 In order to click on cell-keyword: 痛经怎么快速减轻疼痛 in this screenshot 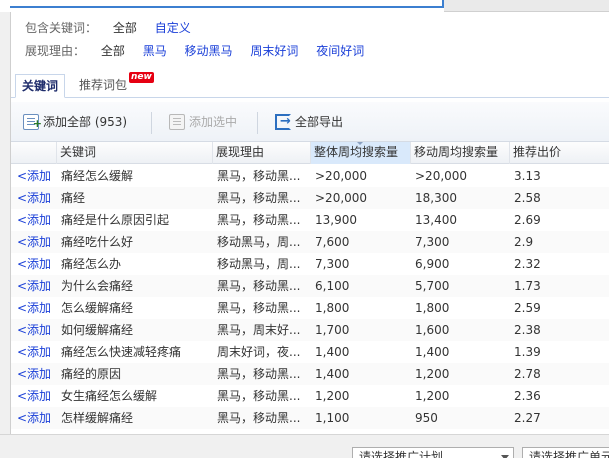, I will do `click(121, 352)`.